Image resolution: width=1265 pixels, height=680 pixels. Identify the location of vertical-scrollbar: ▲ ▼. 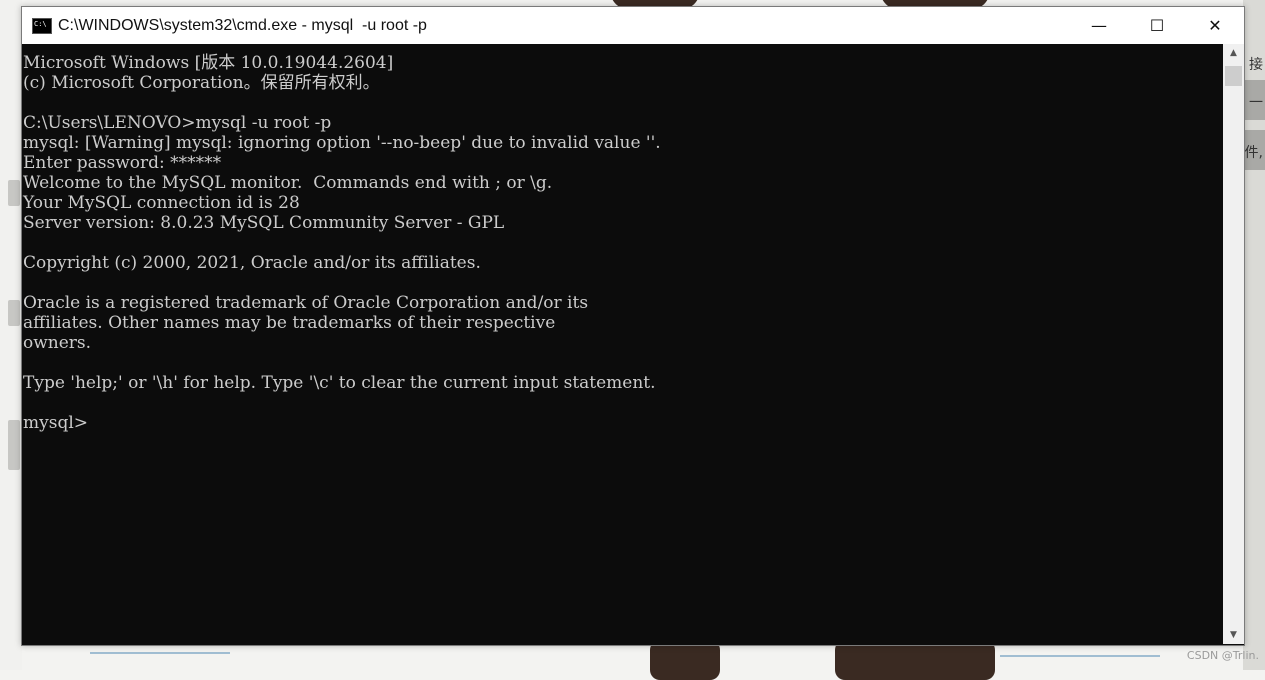
(1233, 344).